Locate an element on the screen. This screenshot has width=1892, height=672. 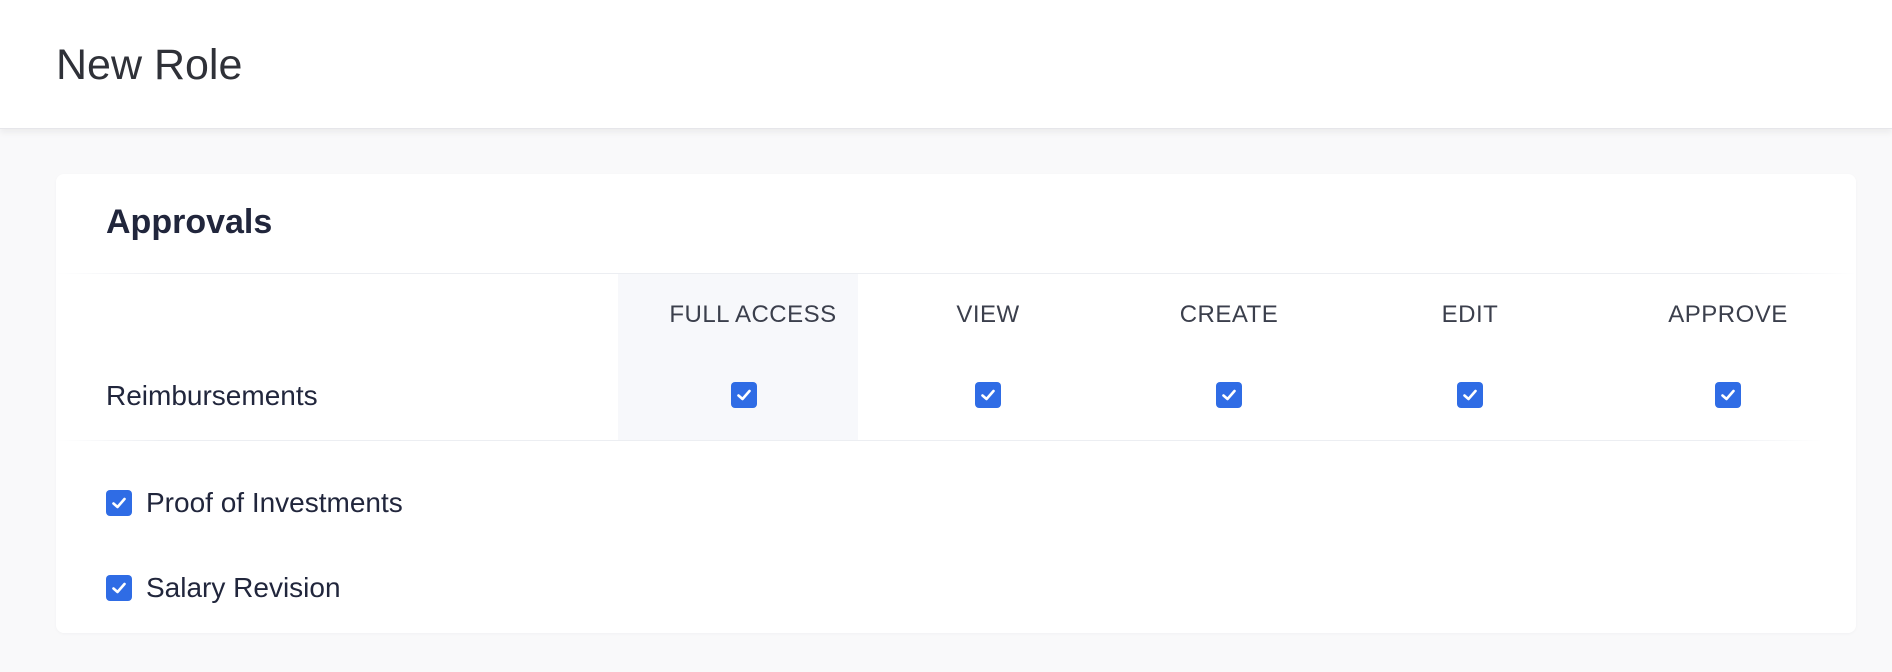
permission-item-salary-revision: Salary Revision is located at coordinates (223, 588).